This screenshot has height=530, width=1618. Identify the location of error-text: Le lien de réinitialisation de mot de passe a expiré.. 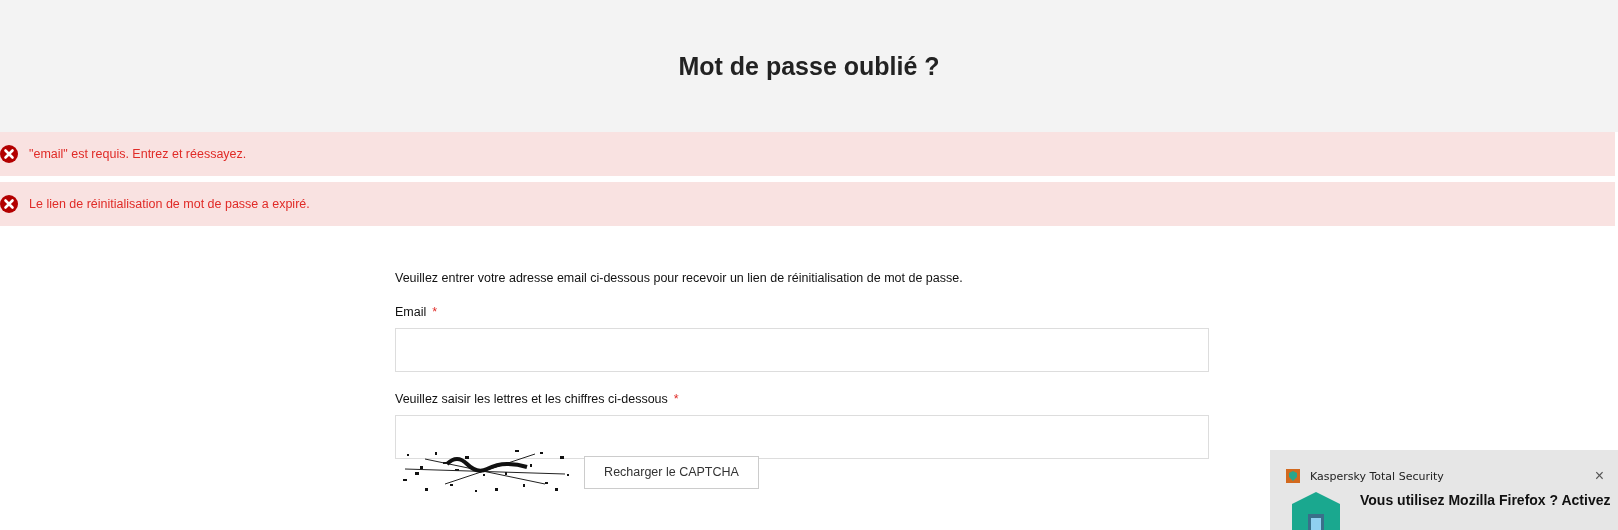
(169, 204).